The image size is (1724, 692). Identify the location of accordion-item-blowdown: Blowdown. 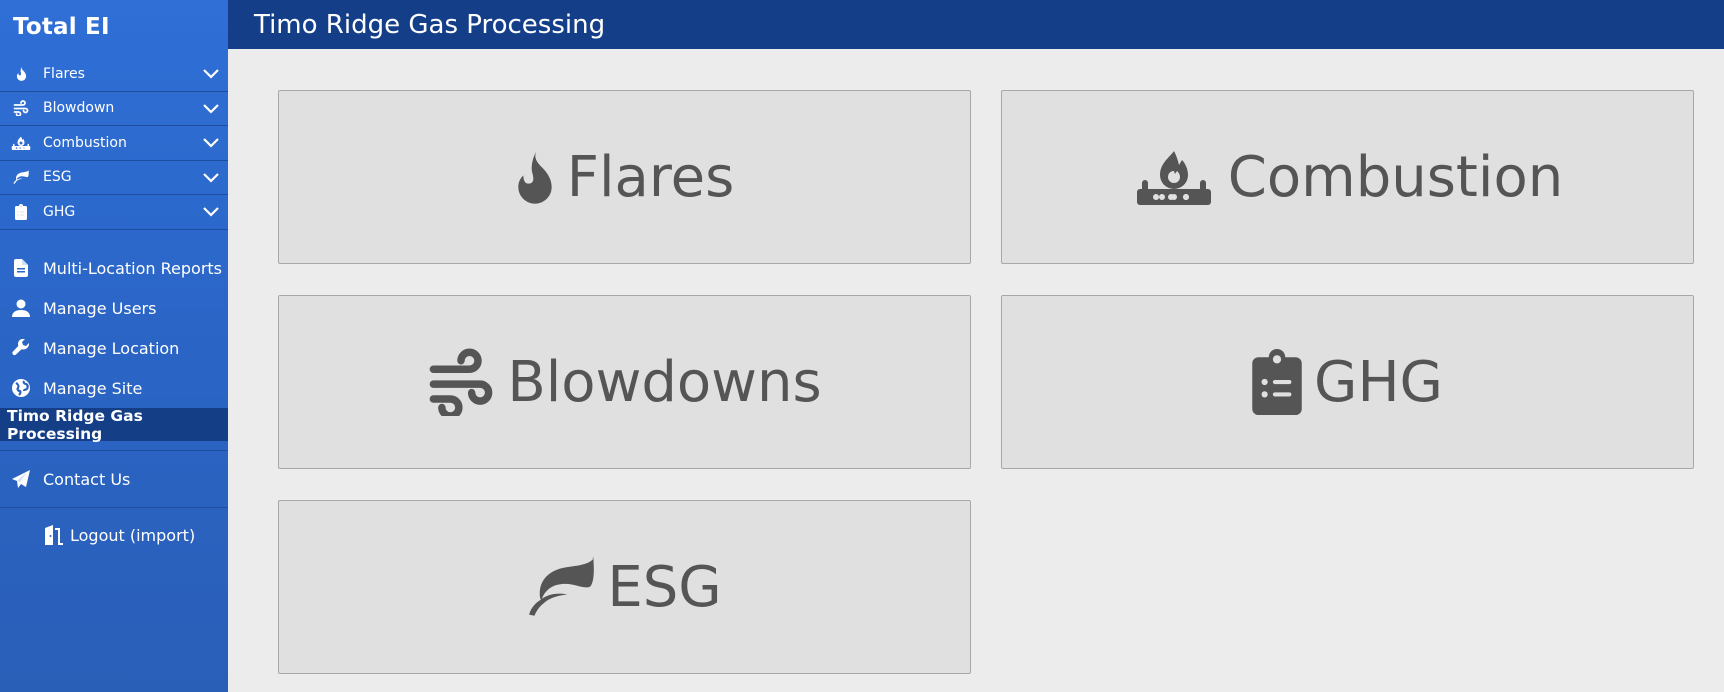
(114, 109).